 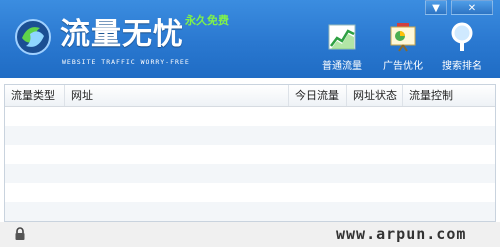 I want to click on lock-icon, so click(x=20, y=234).